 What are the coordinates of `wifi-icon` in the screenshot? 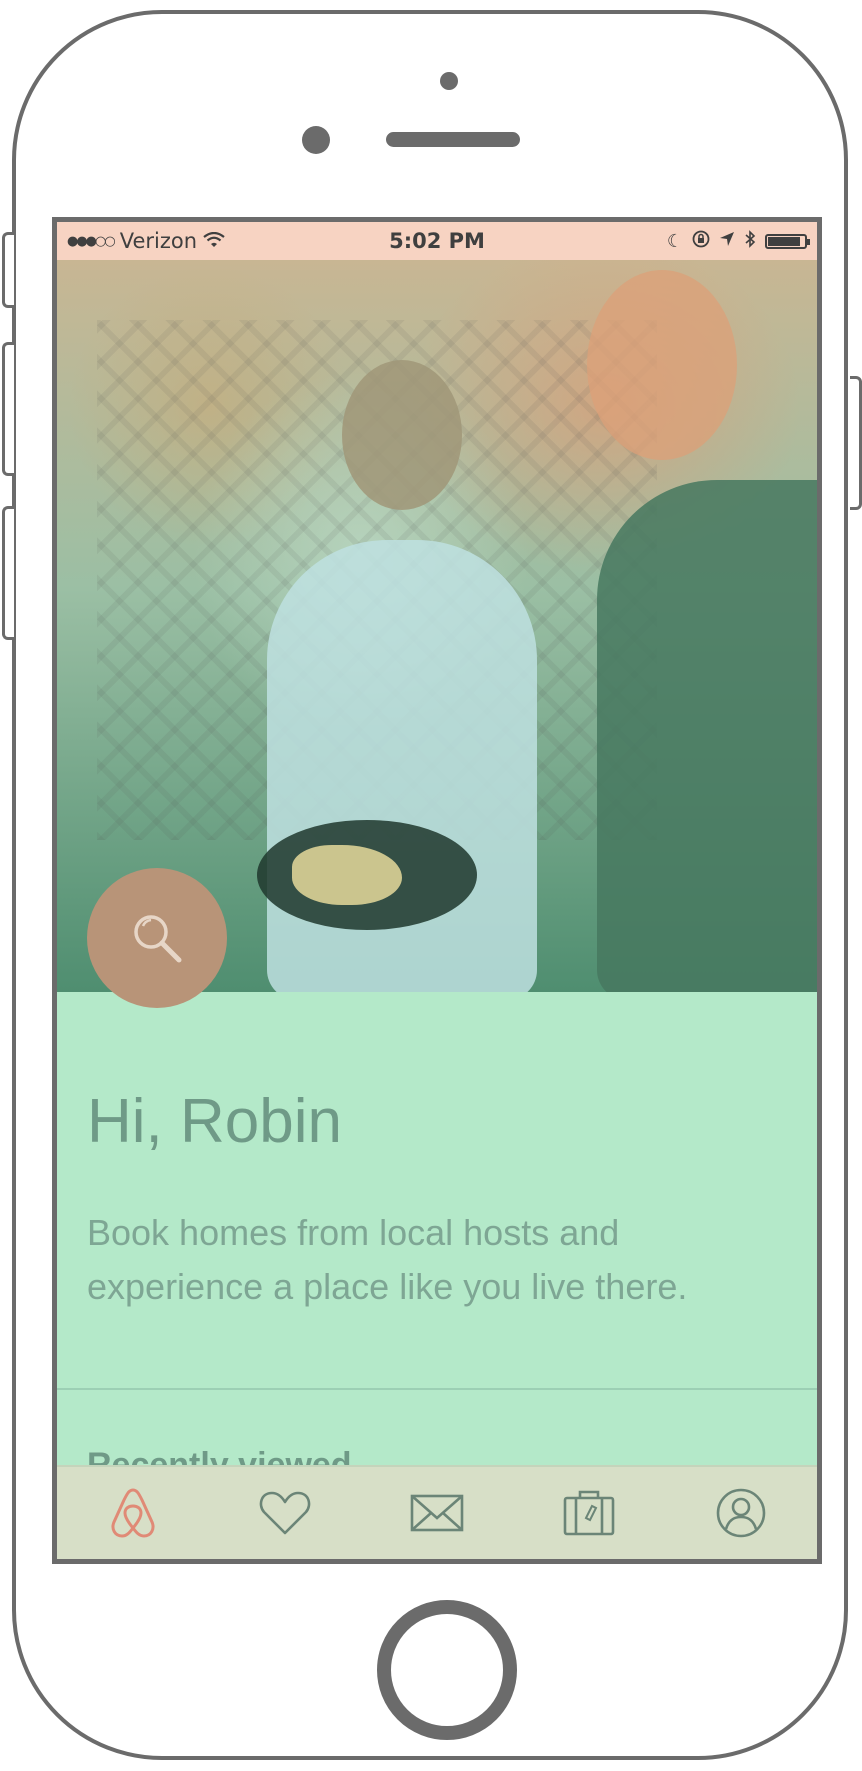 It's located at (214, 241).